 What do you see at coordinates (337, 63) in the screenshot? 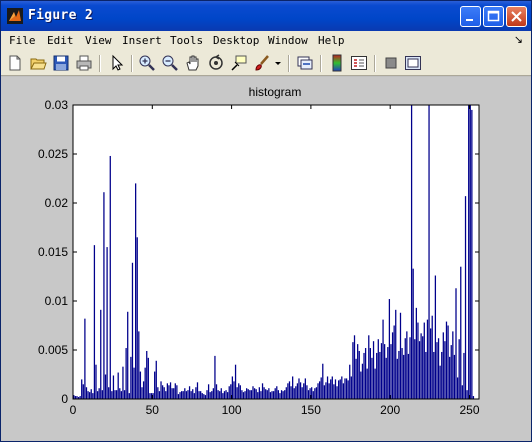
I see `insert-colorbar-icon` at bounding box center [337, 63].